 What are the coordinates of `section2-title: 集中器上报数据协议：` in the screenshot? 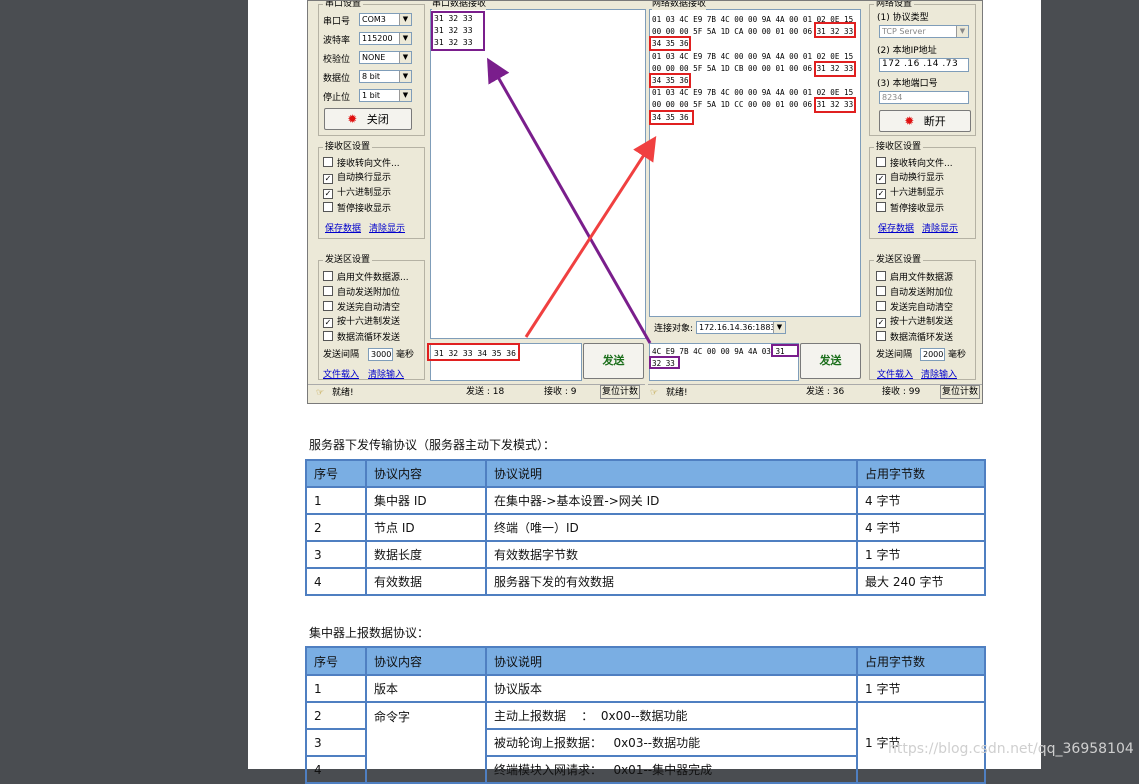 It's located at (369, 633).